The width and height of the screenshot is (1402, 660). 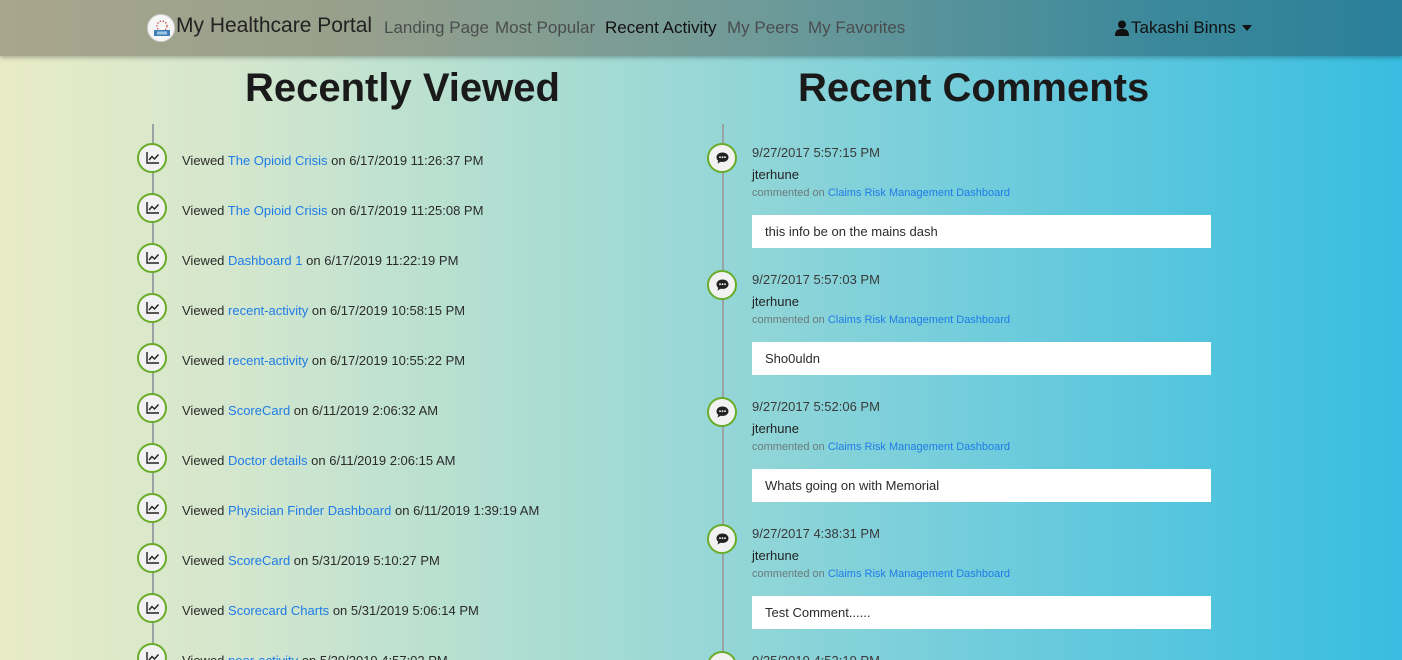 I want to click on user-name: Takashi Binns, so click(x=1183, y=27).